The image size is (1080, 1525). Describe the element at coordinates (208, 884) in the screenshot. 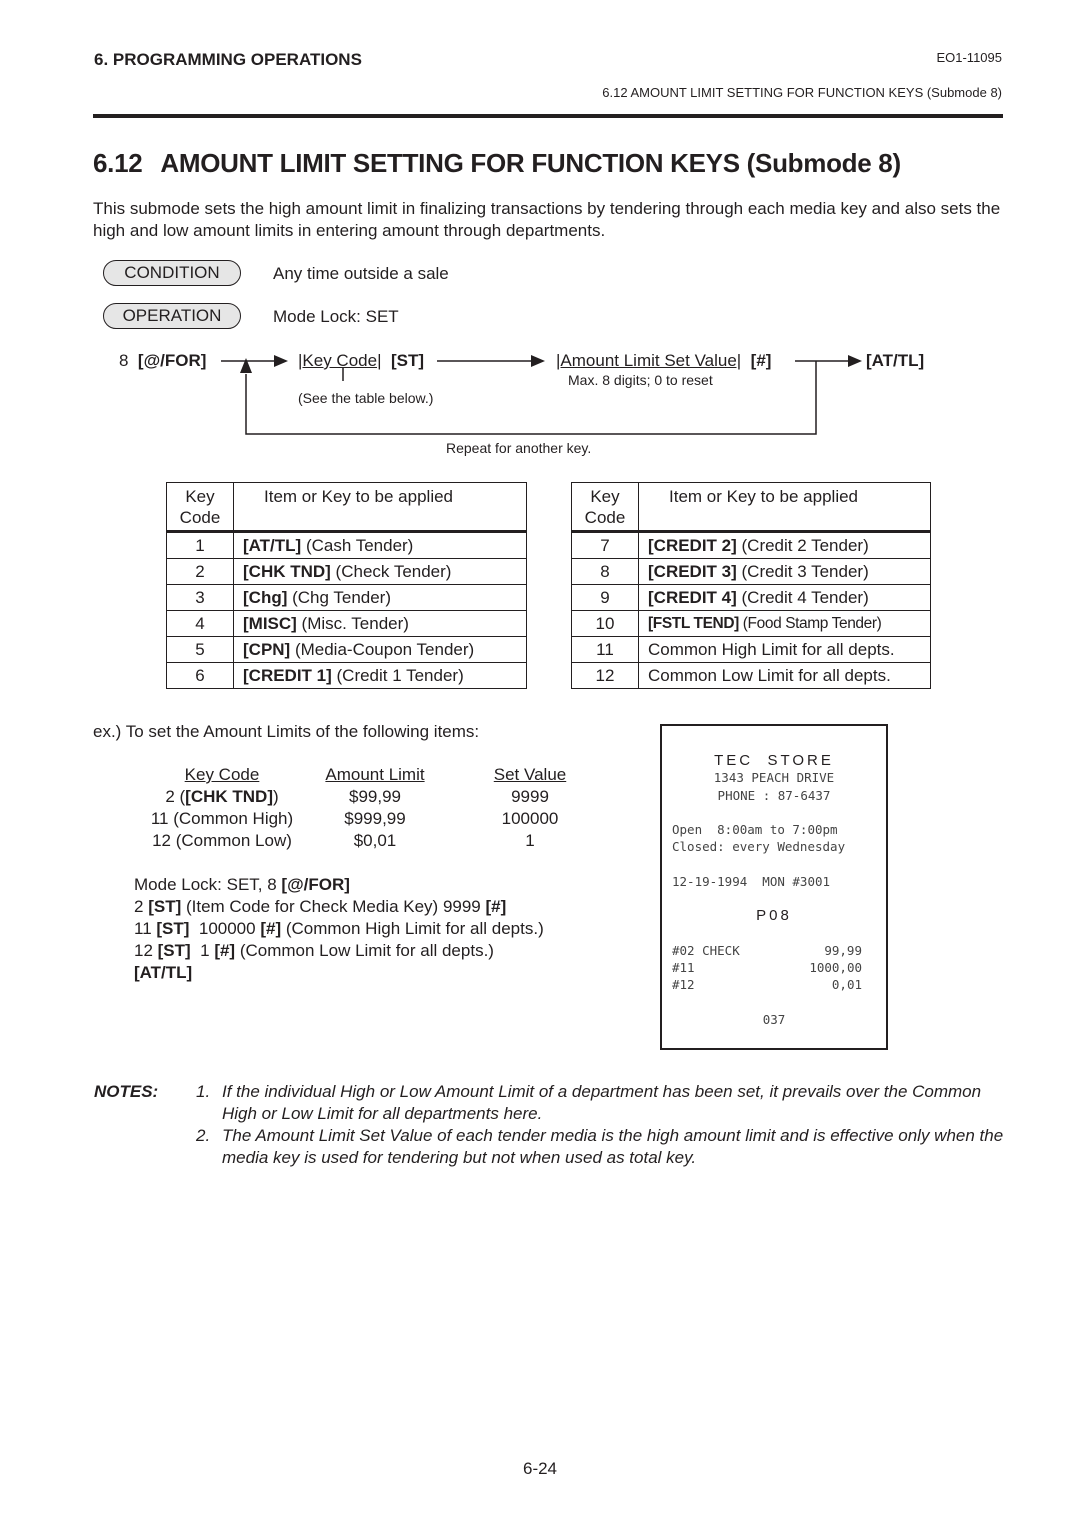

I see `step-text: Mode Lock: SET, 8` at that location.